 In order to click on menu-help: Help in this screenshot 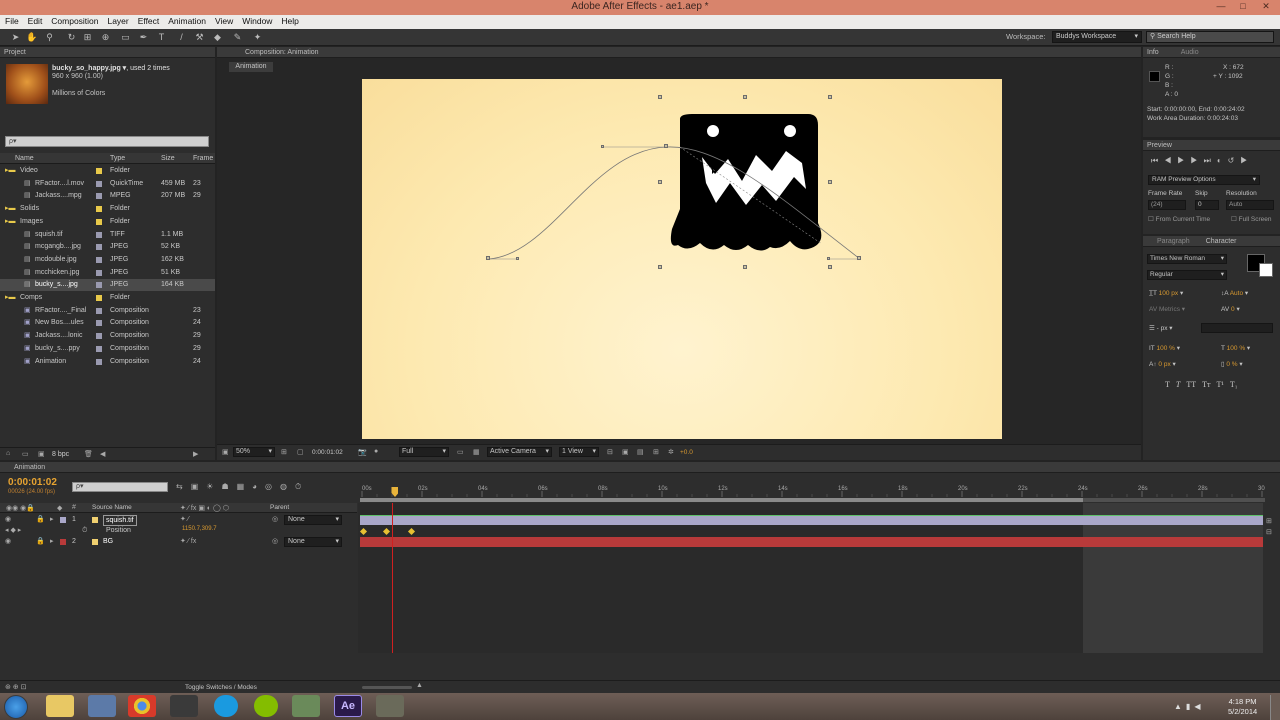, I will do `click(289, 20)`.